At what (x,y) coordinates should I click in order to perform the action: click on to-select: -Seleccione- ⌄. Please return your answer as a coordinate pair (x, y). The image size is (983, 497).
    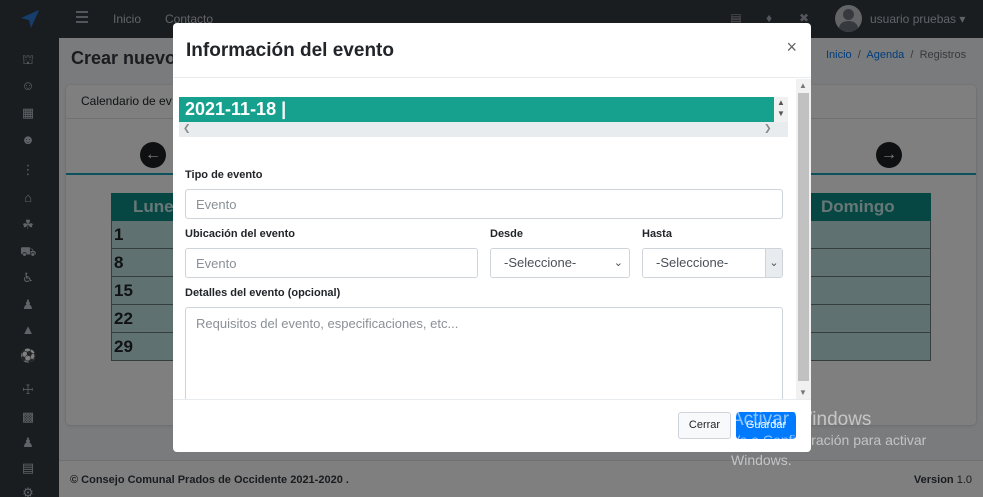
    Looking at the image, I should click on (712, 263).